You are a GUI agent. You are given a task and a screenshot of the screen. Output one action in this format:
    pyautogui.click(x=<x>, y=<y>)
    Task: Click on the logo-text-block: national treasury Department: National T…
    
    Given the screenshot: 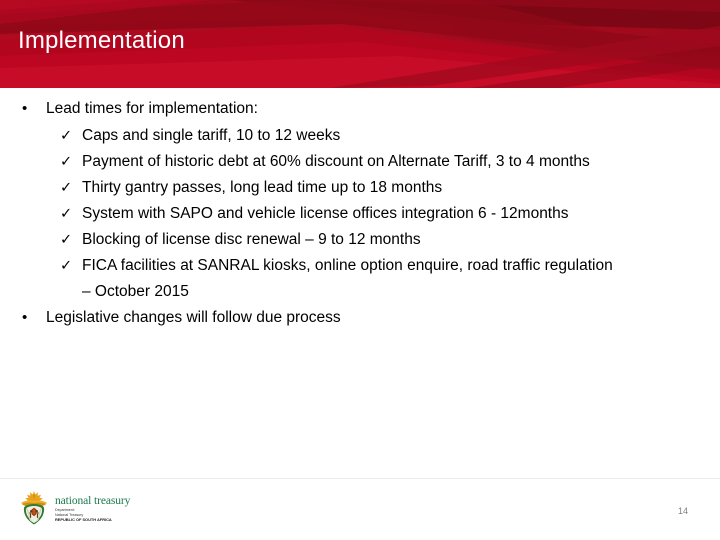 What is the action you would take?
    pyautogui.click(x=92, y=508)
    